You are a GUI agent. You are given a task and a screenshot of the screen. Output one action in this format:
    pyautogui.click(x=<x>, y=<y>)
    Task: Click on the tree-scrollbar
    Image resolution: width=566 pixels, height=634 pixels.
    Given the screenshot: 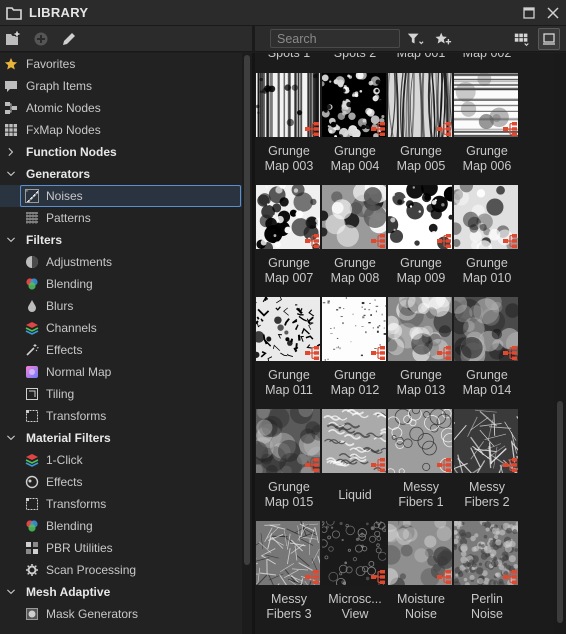 What is the action you would take?
    pyautogui.click(x=247, y=343)
    